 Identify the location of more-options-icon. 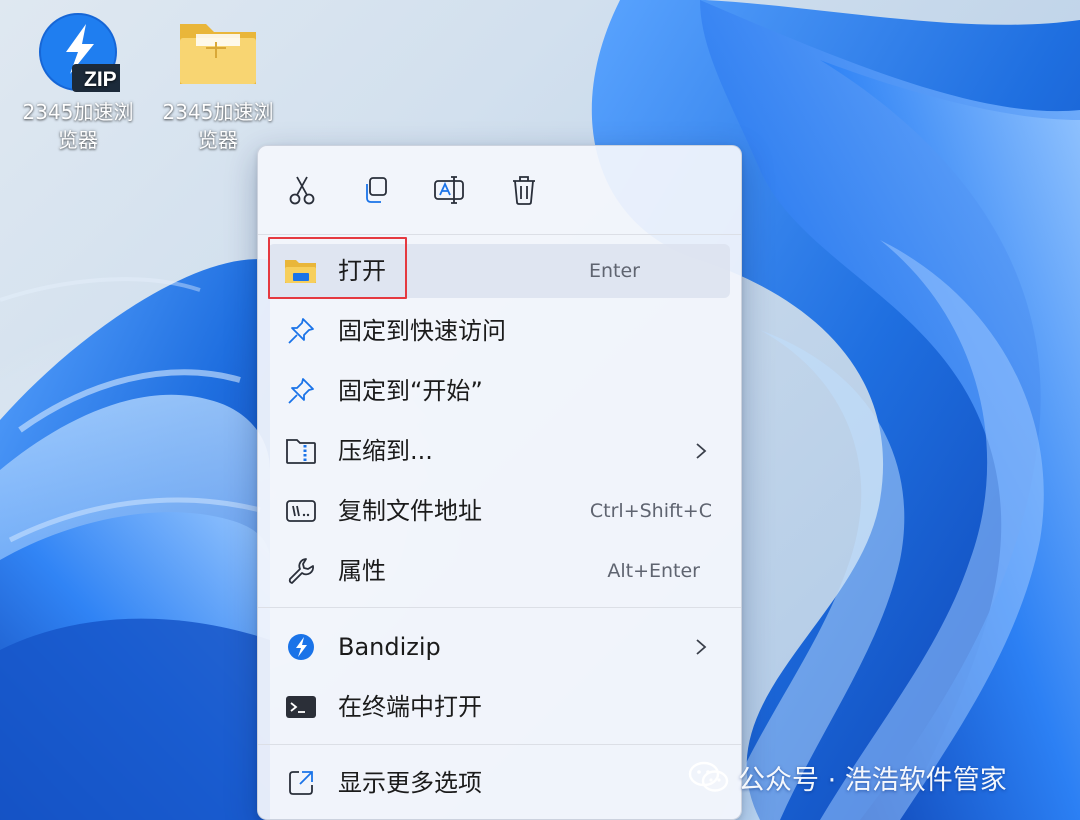
(301, 783).